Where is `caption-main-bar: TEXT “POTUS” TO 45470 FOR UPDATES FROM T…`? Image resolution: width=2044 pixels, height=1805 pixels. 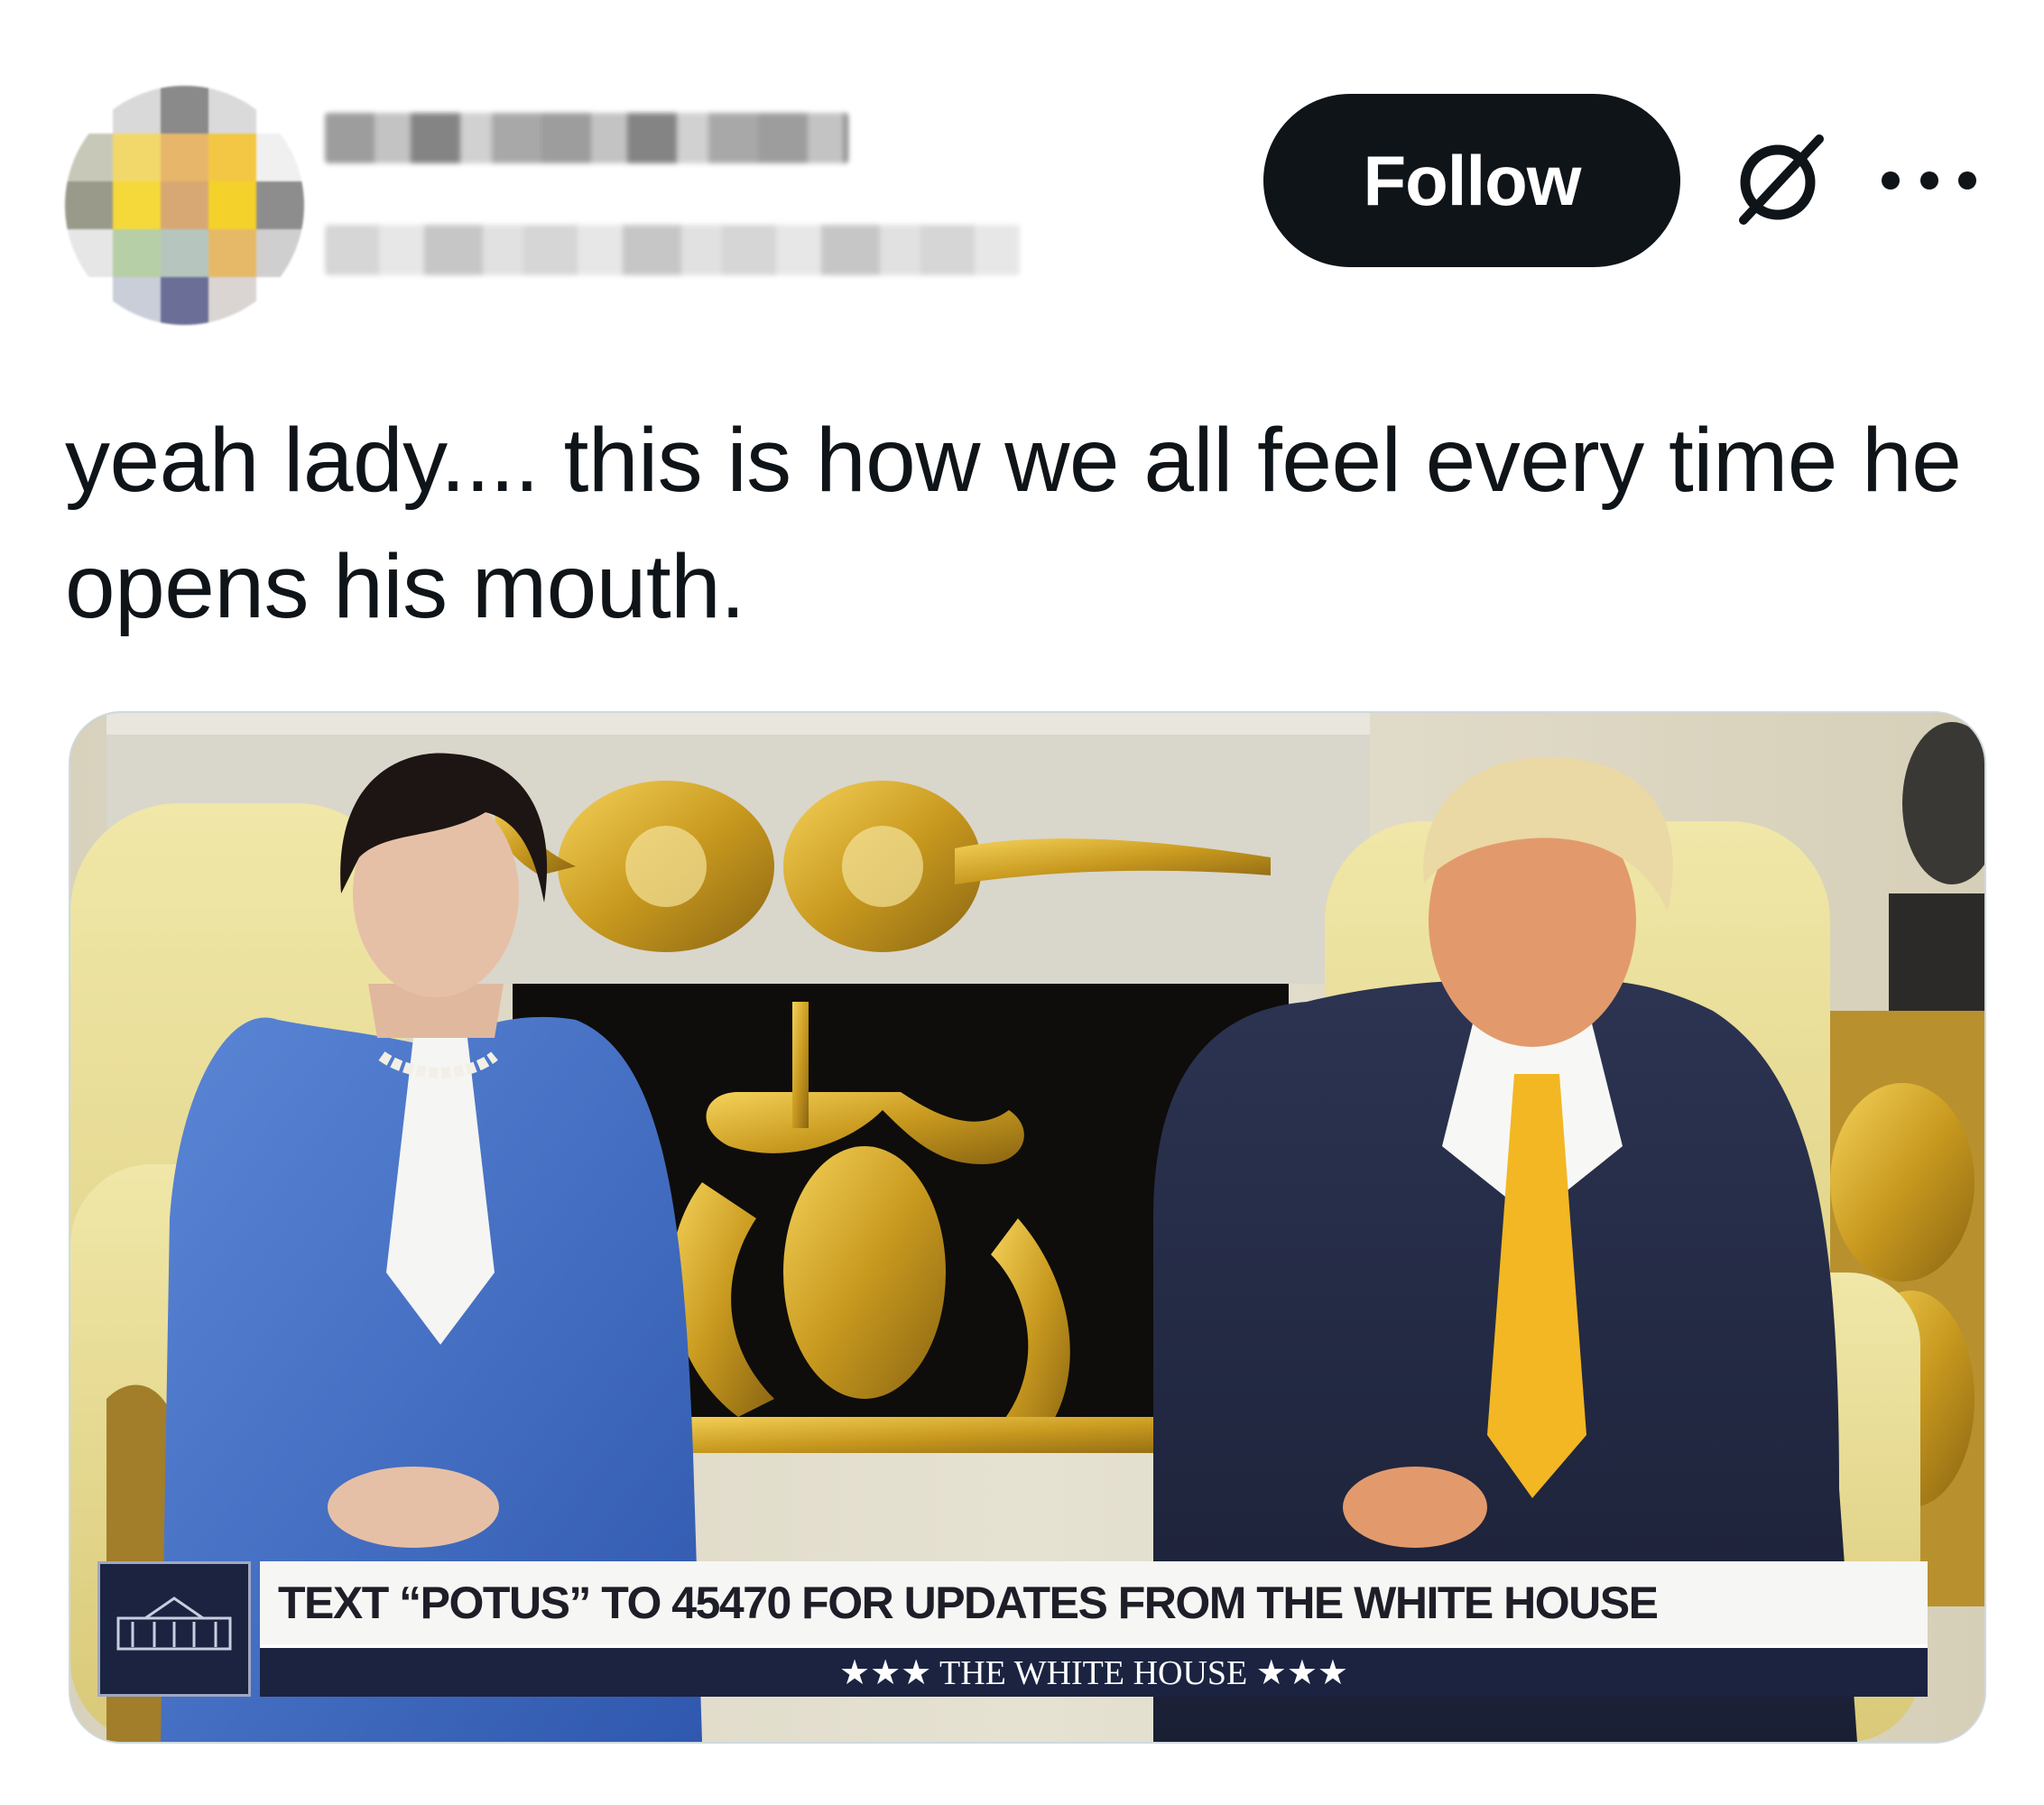 caption-main-bar: TEXT “POTUS” TO 45470 FOR UPDATES FROM T… is located at coordinates (1094, 1602).